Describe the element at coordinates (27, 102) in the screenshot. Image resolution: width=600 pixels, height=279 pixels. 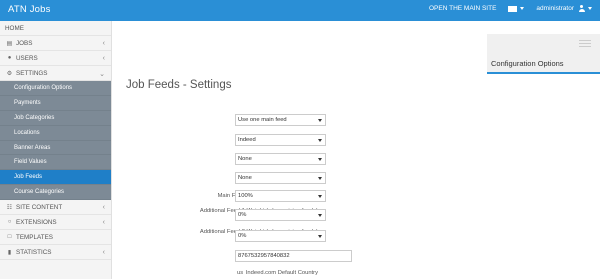
I see `sidebar-subitem-label: Payments` at that location.